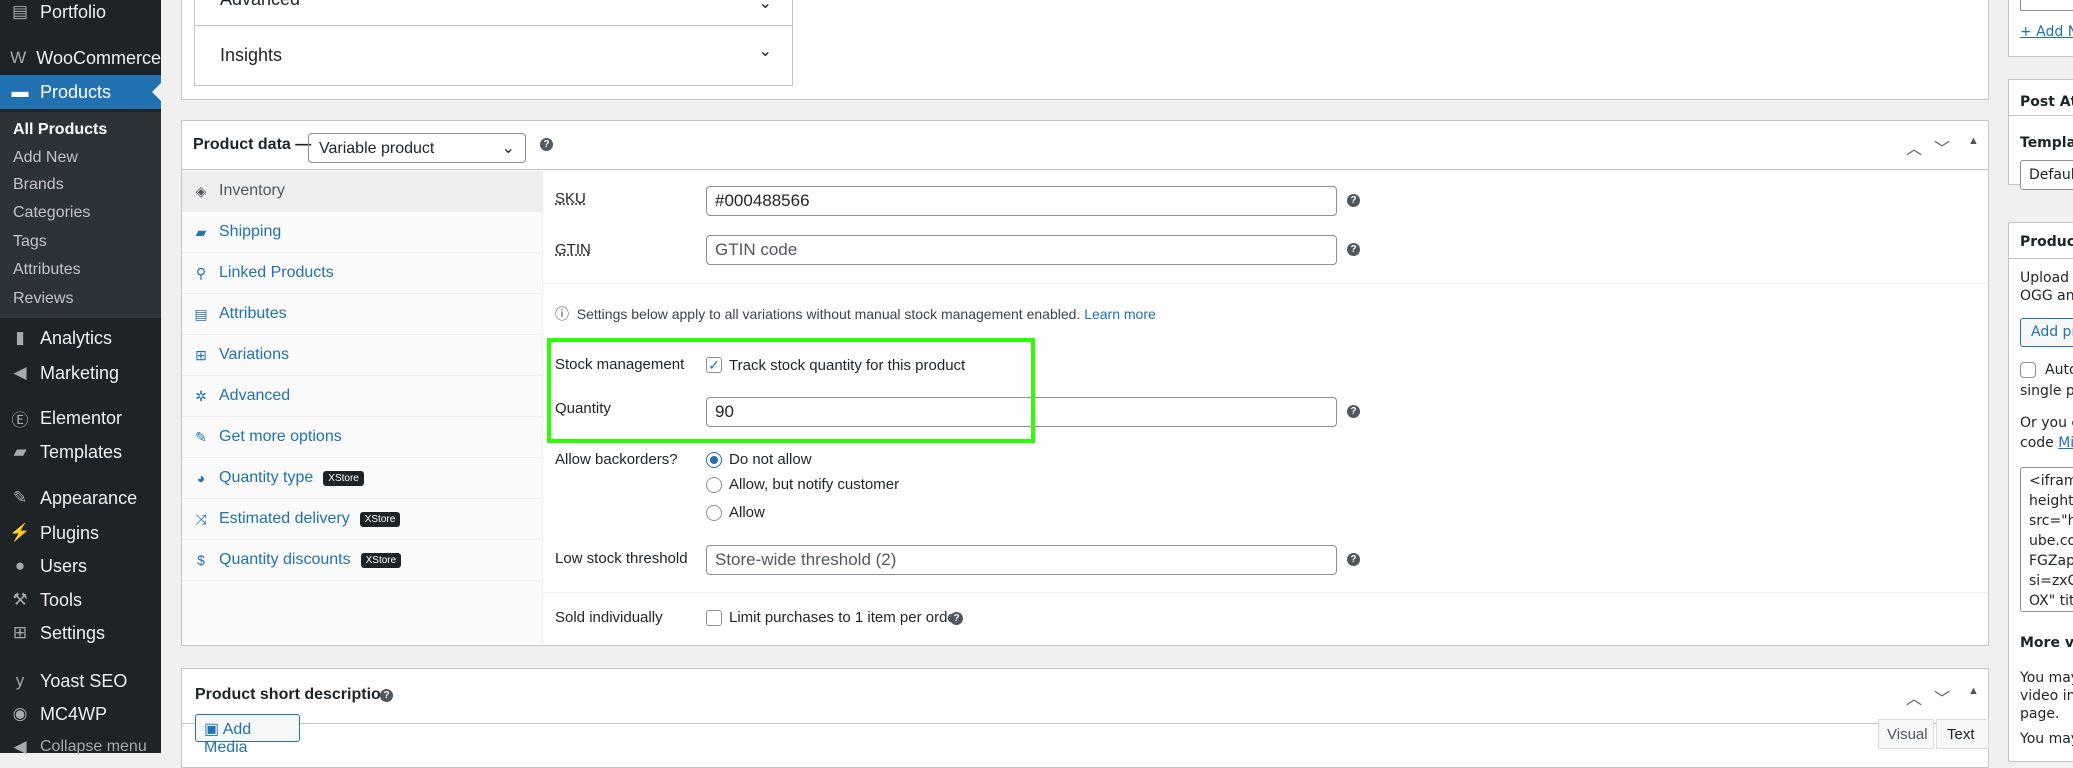 The image size is (2073, 768). Describe the element at coordinates (493, 56) in the screenshot. I see `accordion-insights: Insights ⌄` at that location.